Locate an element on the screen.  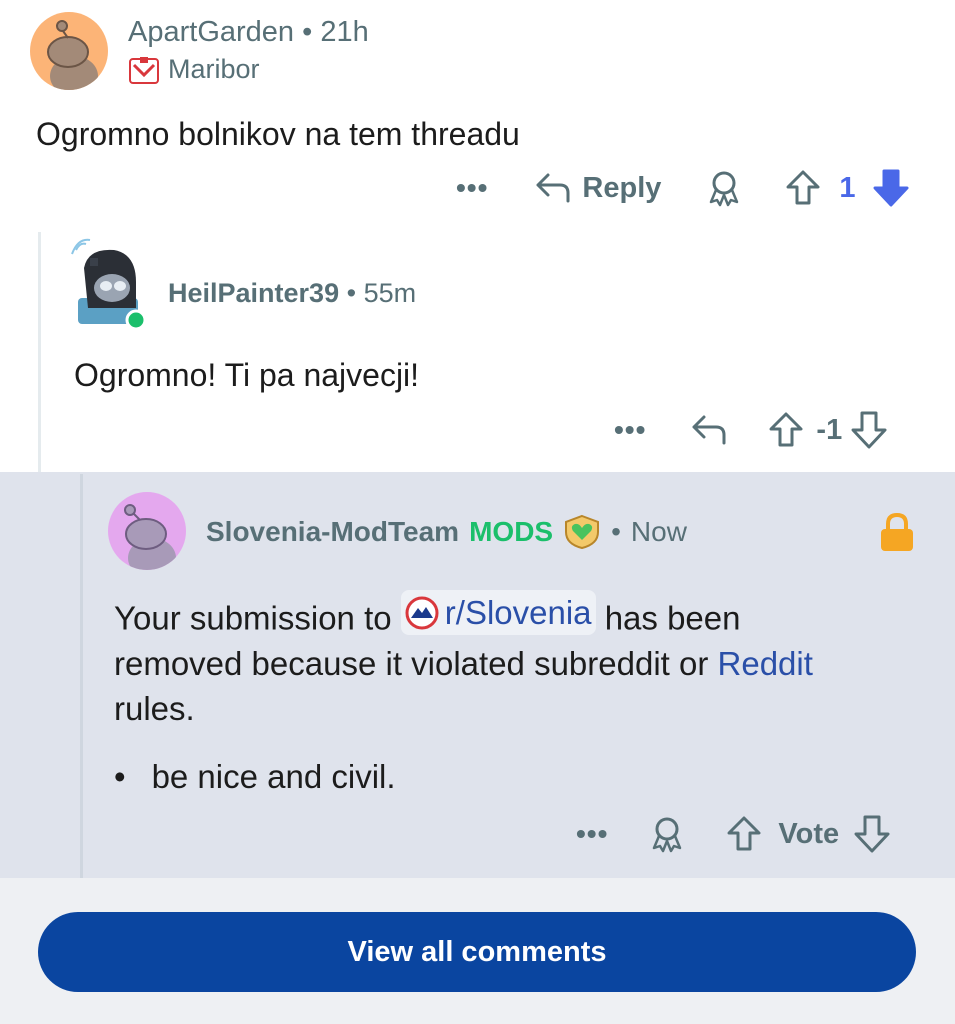
comment-actions: ••• Vote is located at coordinates (733, 834).